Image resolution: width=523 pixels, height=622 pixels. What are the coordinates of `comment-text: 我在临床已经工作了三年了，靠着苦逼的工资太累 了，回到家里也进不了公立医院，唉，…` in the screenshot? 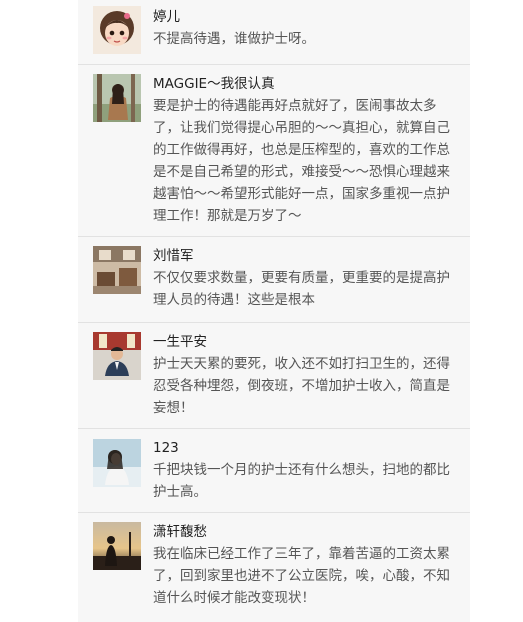 It's located at (301, 576).